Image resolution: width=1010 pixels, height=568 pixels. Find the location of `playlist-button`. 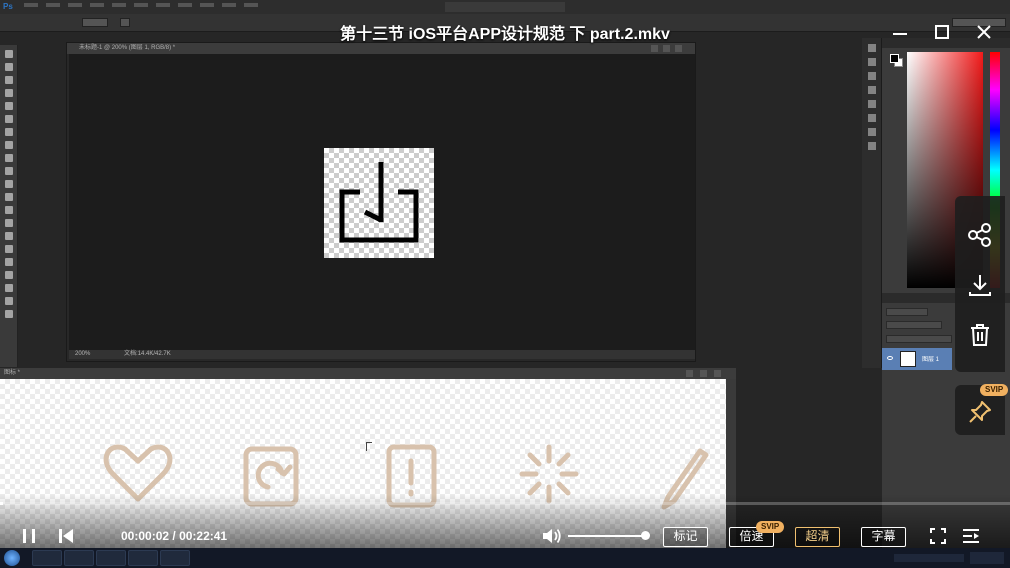

playlist-button is located at coordinates (971, 536).